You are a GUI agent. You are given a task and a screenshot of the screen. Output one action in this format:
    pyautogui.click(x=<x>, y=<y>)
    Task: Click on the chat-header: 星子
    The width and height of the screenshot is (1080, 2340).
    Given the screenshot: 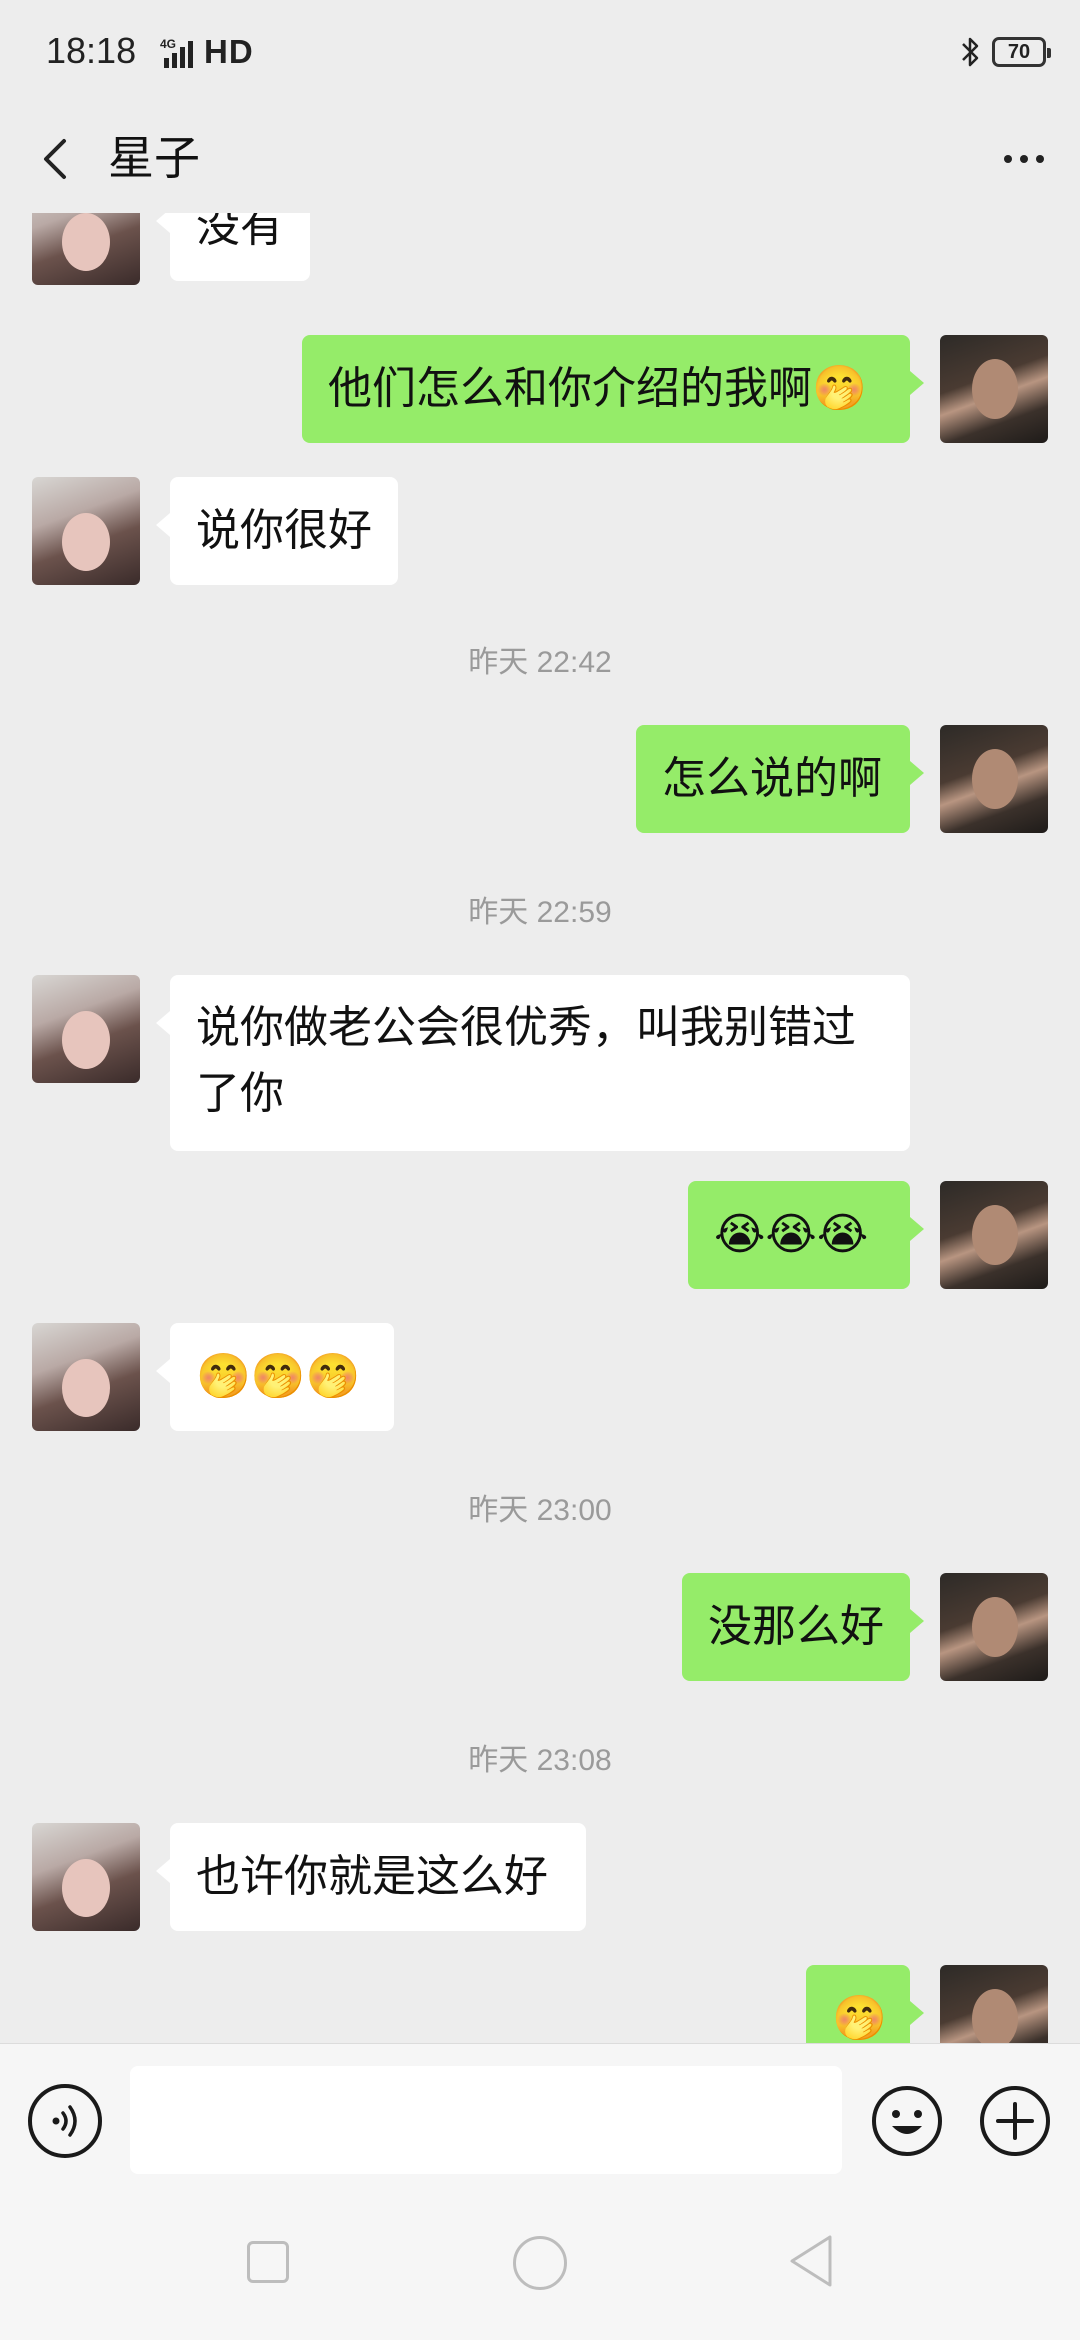 What is the action you would take?
    pyautogui.click(x=540, y=159)
    